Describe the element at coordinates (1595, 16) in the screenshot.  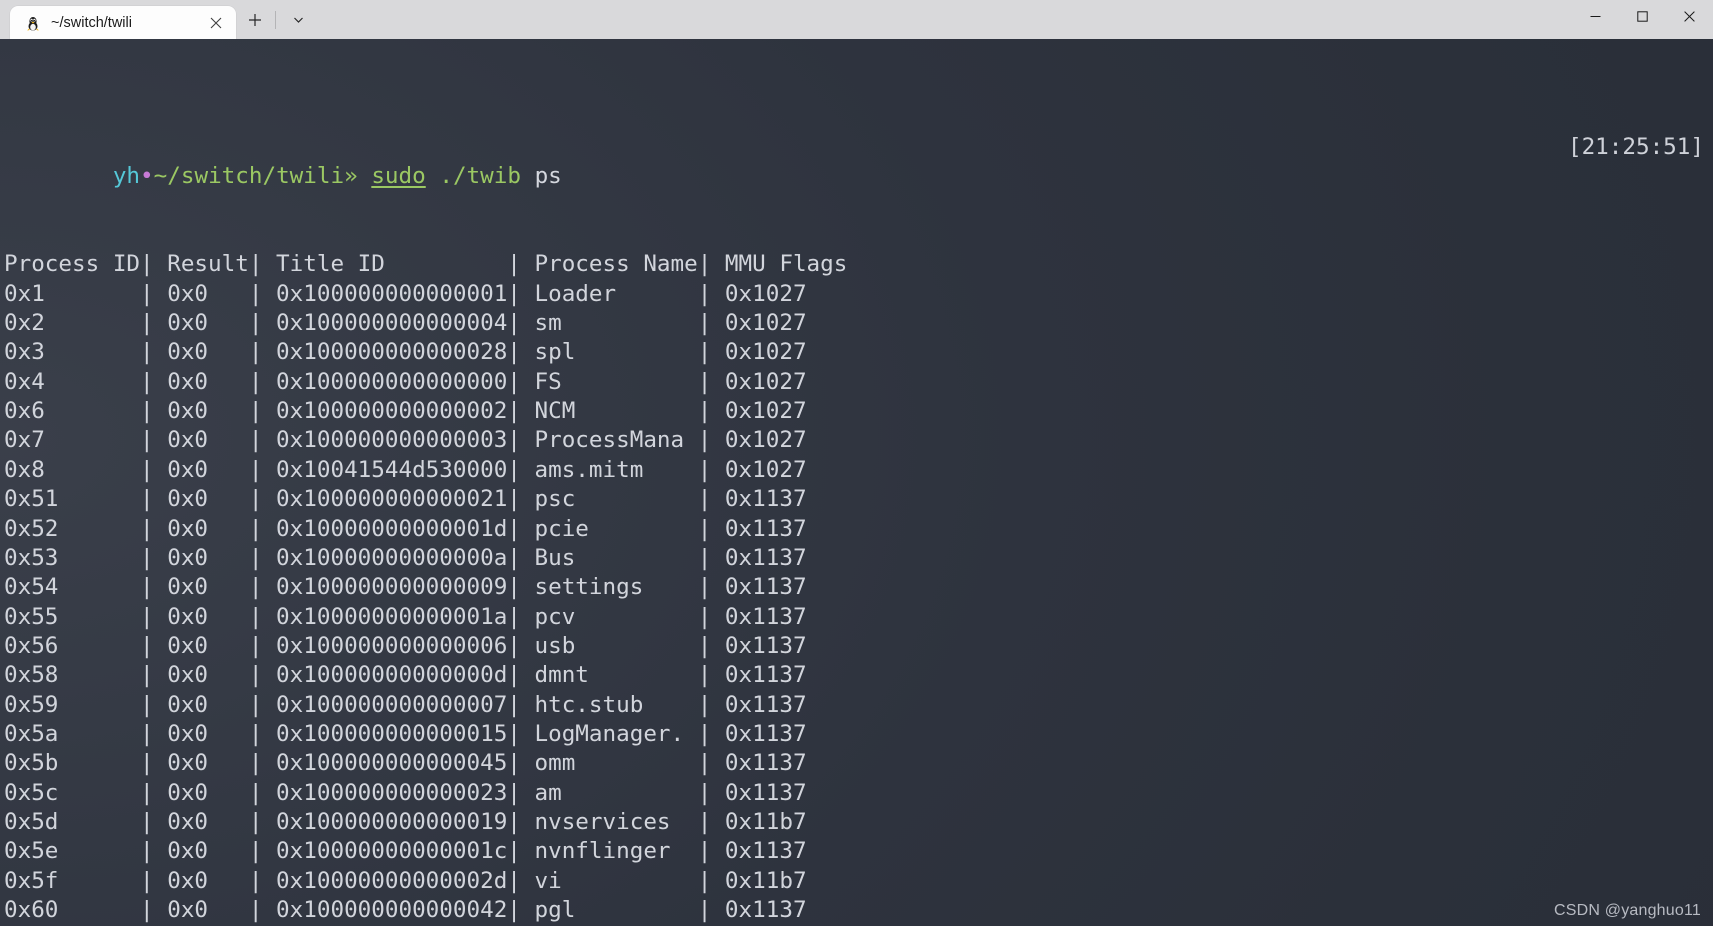
I see `minimize-button` at that location.